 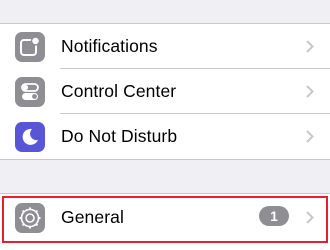 I want to click on notifications-icon, so click(x=30, y=47).